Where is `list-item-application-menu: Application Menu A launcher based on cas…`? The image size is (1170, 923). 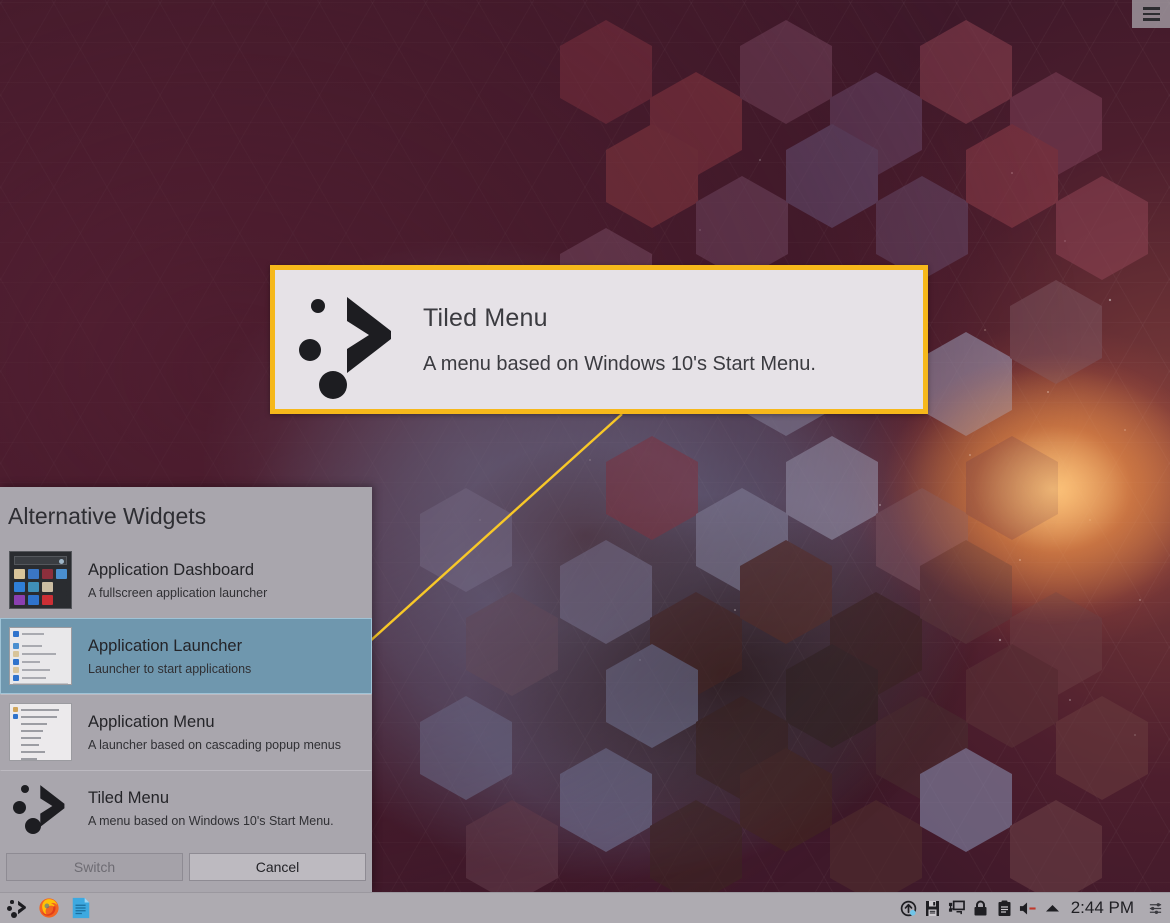 list-item-application-menu: Application Menu A launcher based on cas… is located at coordinates (186, 732).